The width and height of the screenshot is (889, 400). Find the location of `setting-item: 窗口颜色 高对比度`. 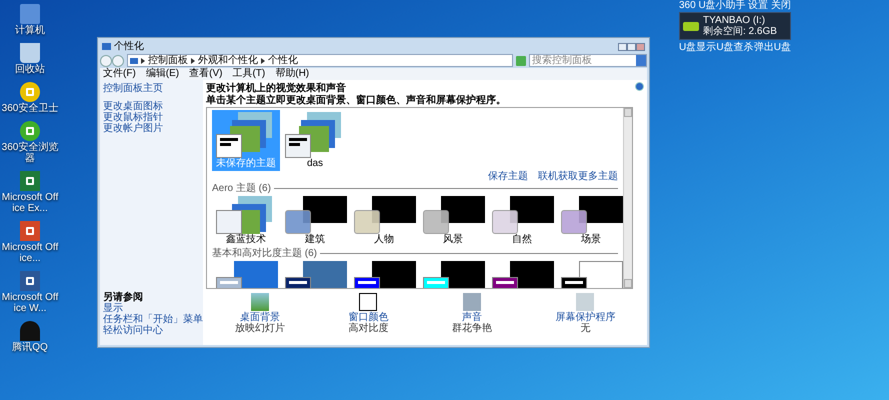

setting-item: 窗口颜色 高对比度 is located at coordinates (368, 319).